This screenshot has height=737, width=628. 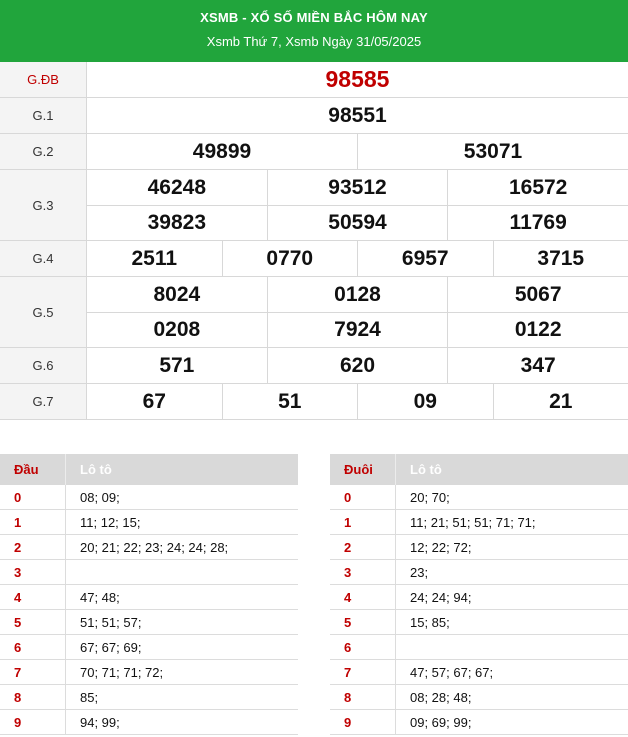 What do you see at coordinates (182, 572) in the screenshot?
I see `loto-head-row-values` at bounding box center [182, 572].